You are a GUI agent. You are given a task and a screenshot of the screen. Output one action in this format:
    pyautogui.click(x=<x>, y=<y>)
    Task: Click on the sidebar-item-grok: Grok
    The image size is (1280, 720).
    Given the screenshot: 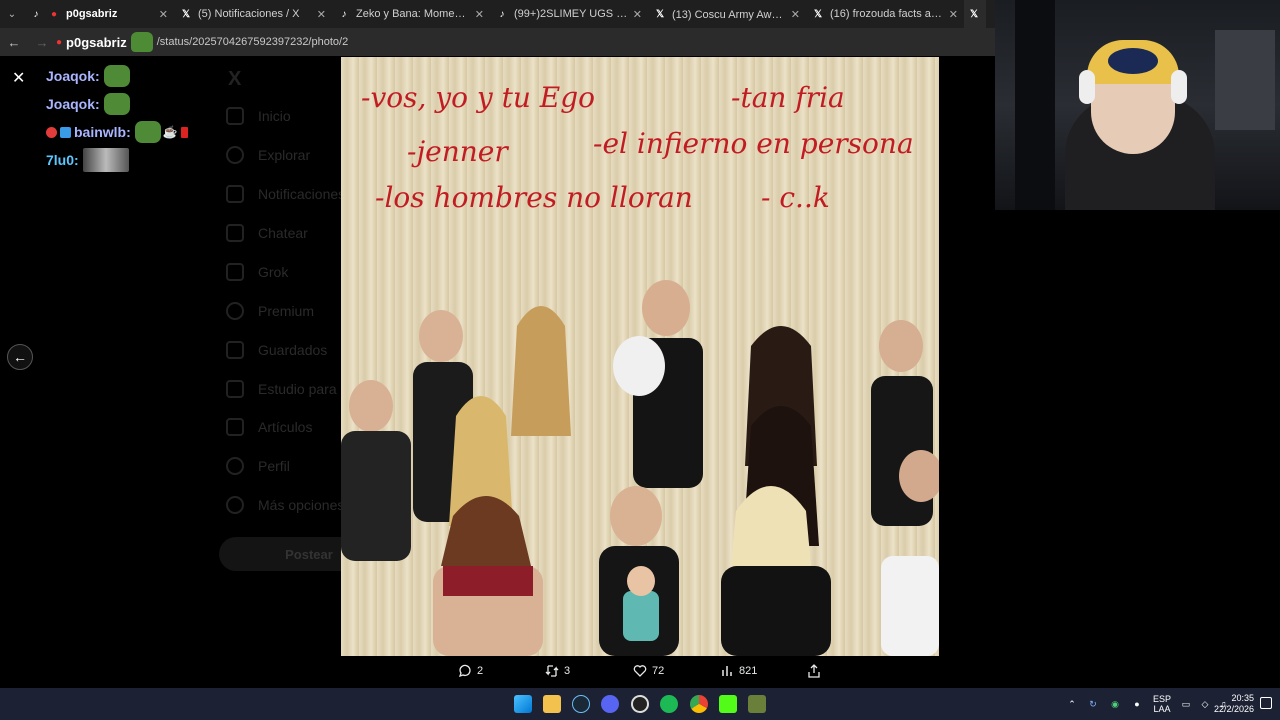 What is the action you would take?
    pyautogui.click(x=257, y=272)
    